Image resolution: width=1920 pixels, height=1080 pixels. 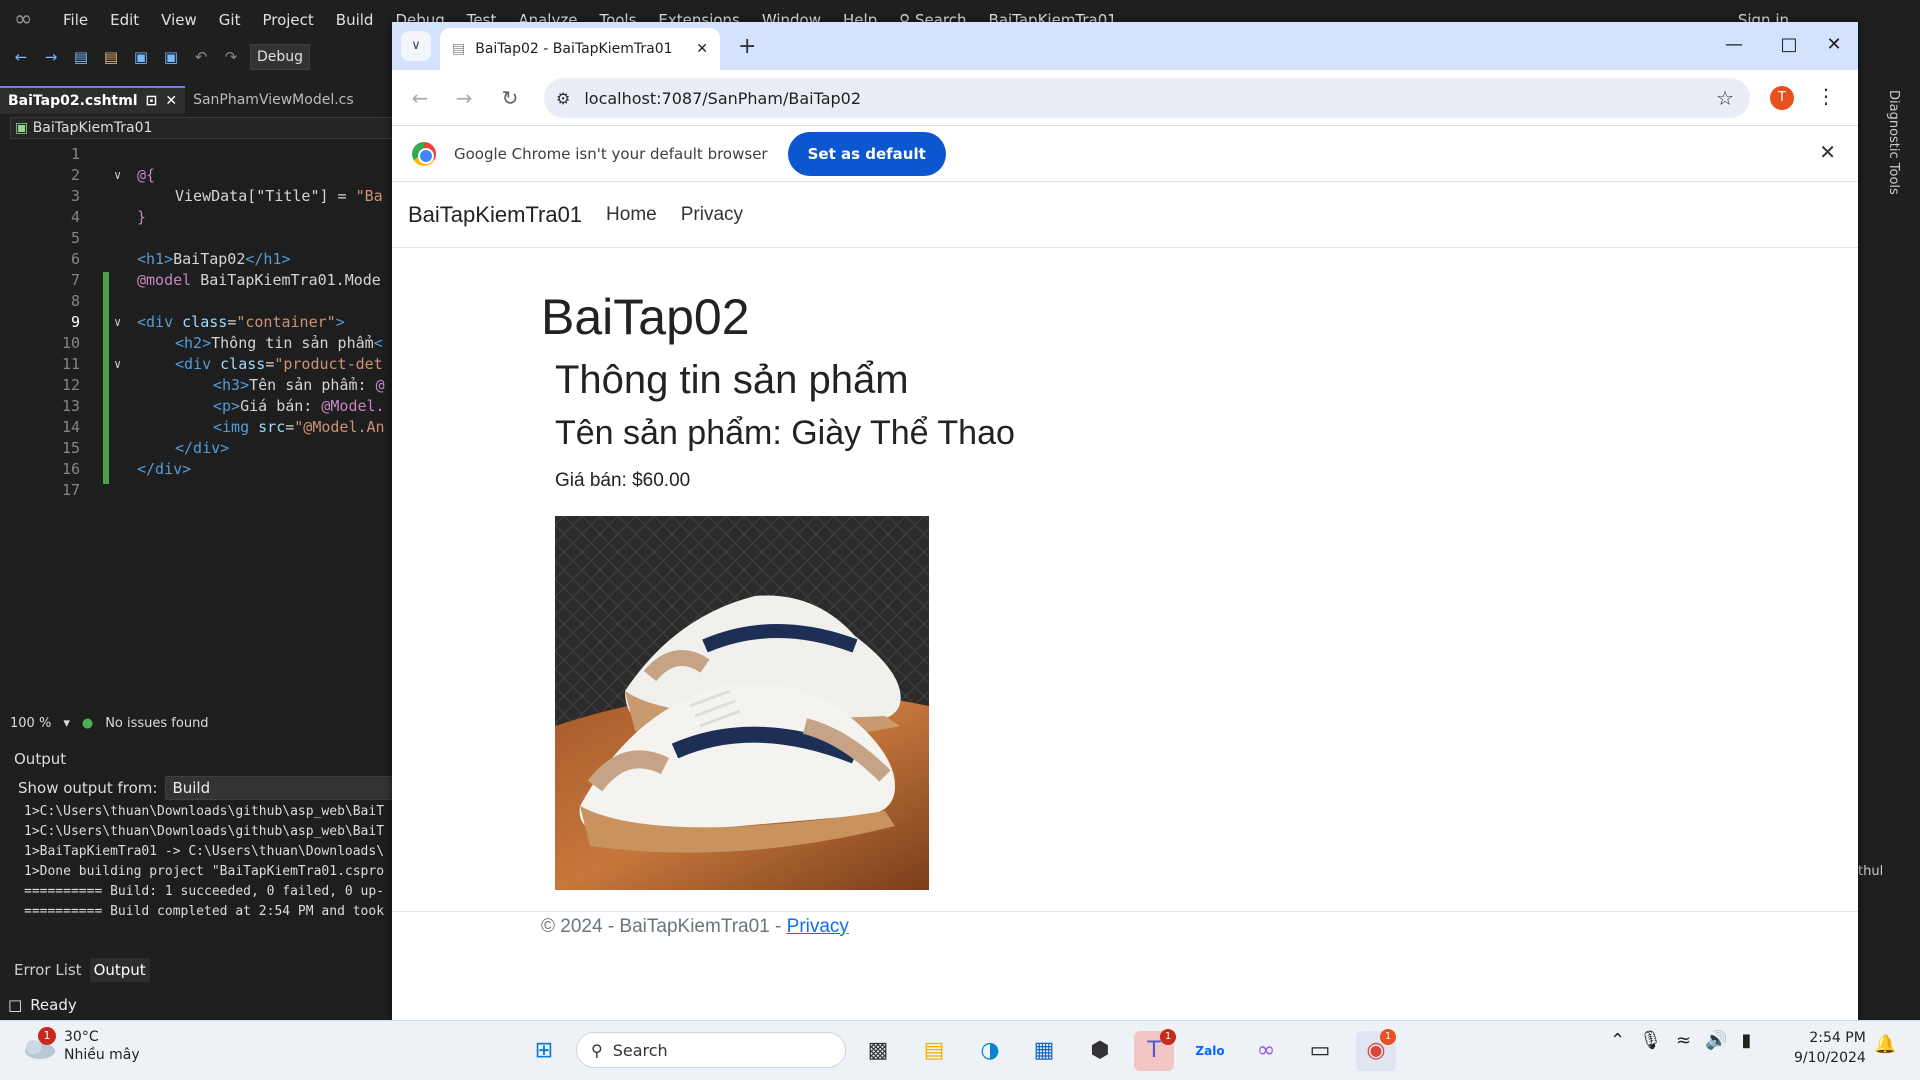 What do you see at coordinates (230, 20) in the screenshot?
I see `menu-git: Git` at bounding box center [230, 20].